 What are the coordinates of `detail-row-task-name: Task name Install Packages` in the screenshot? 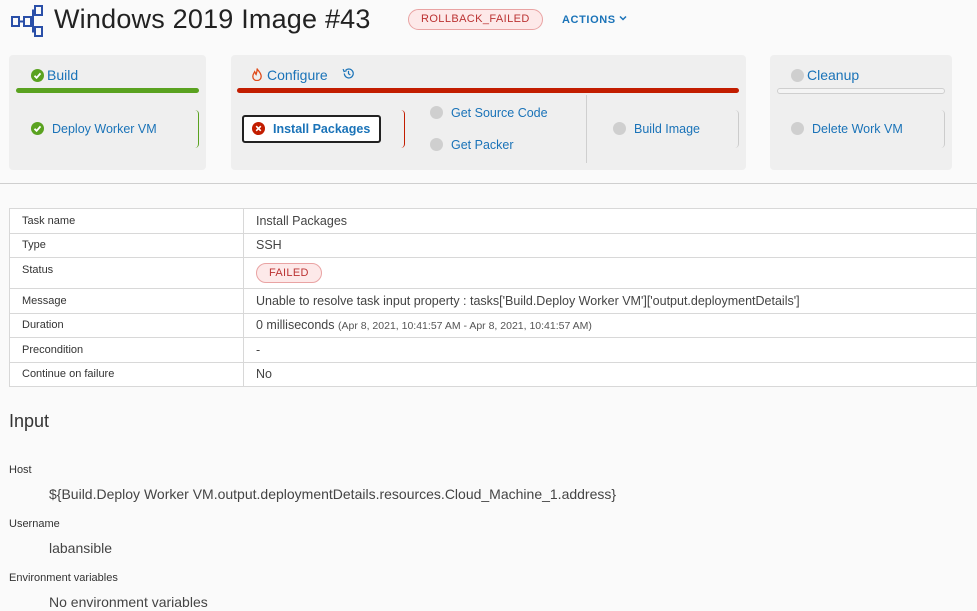 It's located at (493, 221).